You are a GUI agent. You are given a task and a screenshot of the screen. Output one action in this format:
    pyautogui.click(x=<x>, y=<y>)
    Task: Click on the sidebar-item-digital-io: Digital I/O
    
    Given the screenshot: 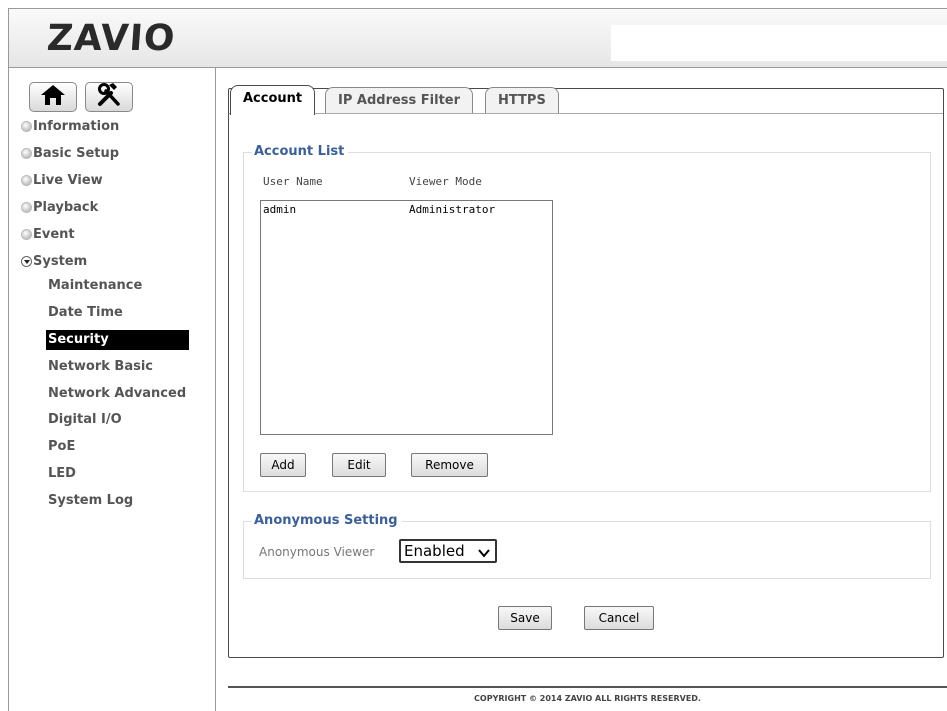 What is the action you would take?
    pyautogui.click(x=84, y=420)
    